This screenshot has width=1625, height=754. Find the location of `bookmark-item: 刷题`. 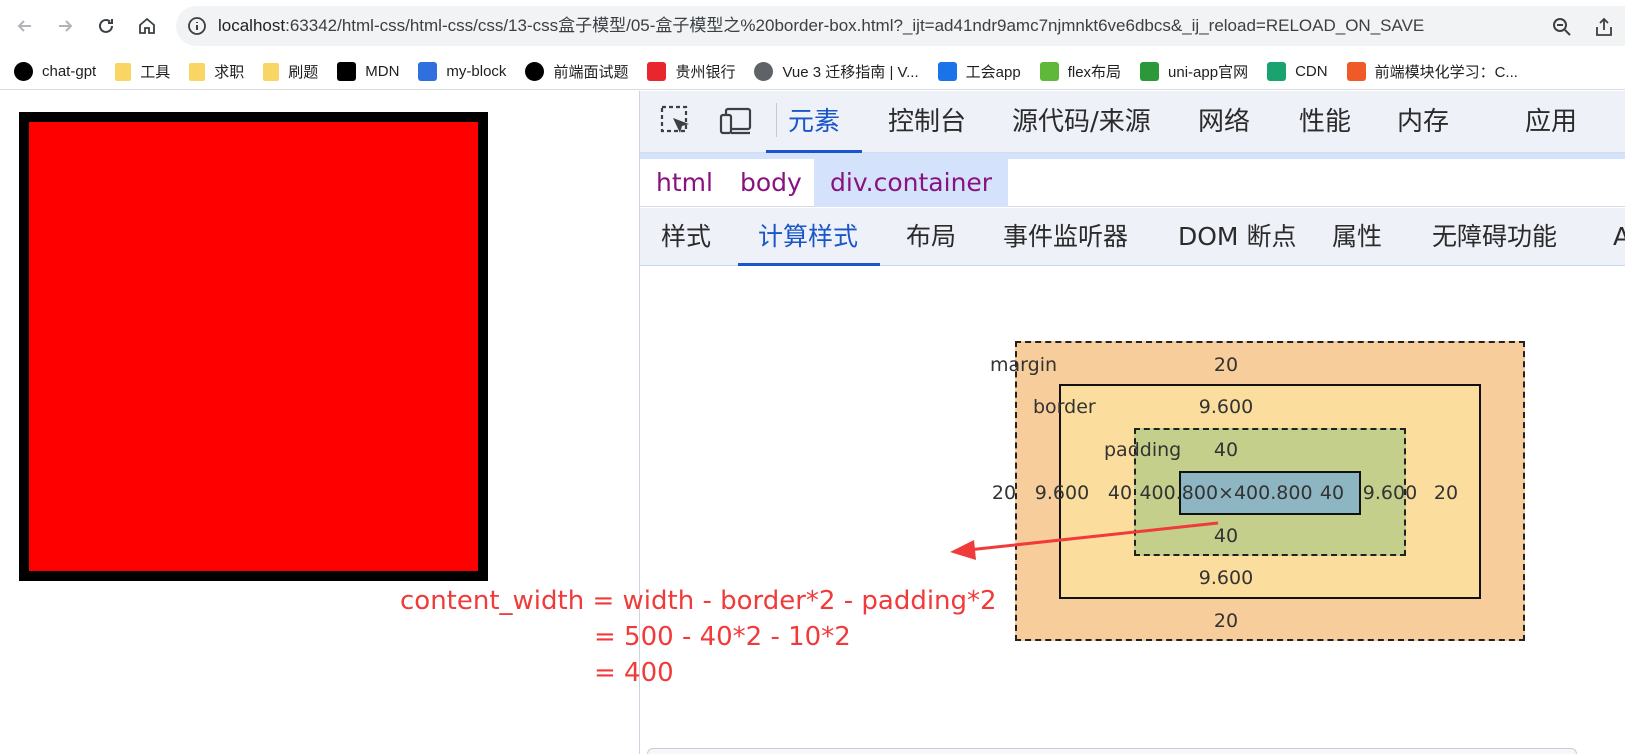

bookmark-item: 刷题 is located at coordinates (290, 71).